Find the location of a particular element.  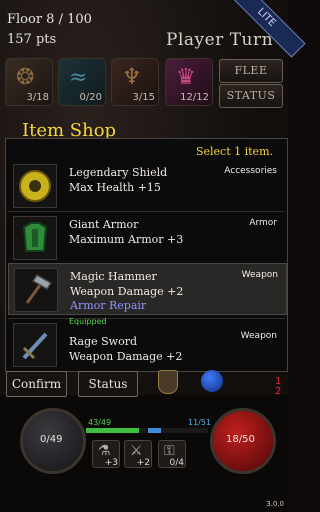

shield-icon is located at coordinates (35, 186).